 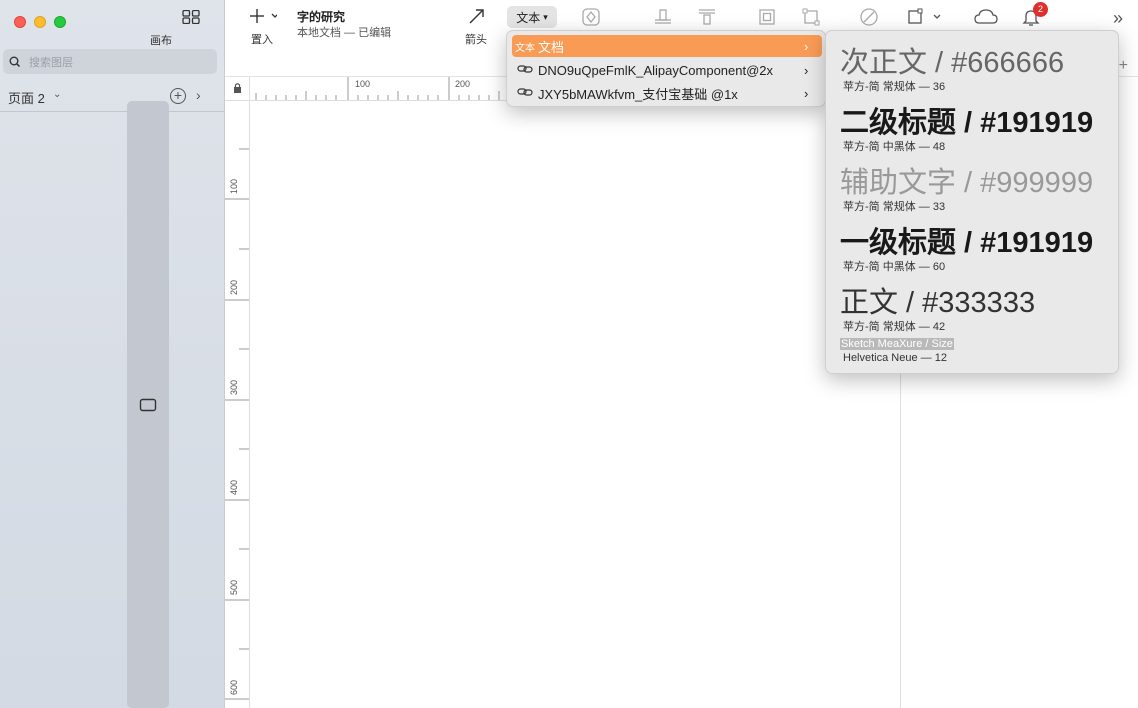 I want to click on text-style-meta: 苹方-简 常规体 — 33, so click(x=894, y=207).